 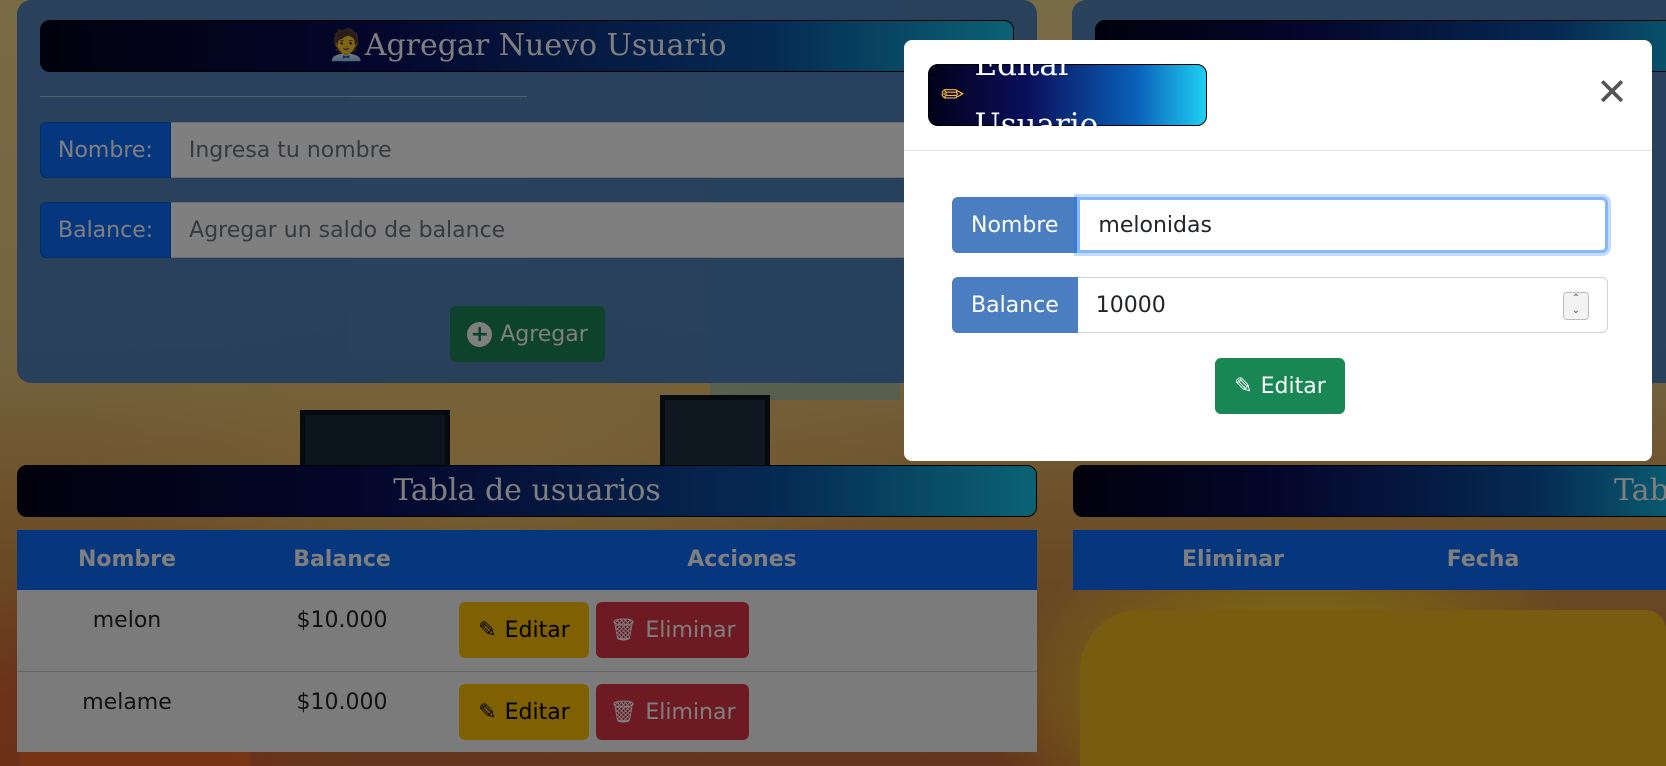 What do you see at coordinates (1293, 386) in the screenshot?
I see `modal-edit-button-label: Editar` at bounding box center [1293, 386].